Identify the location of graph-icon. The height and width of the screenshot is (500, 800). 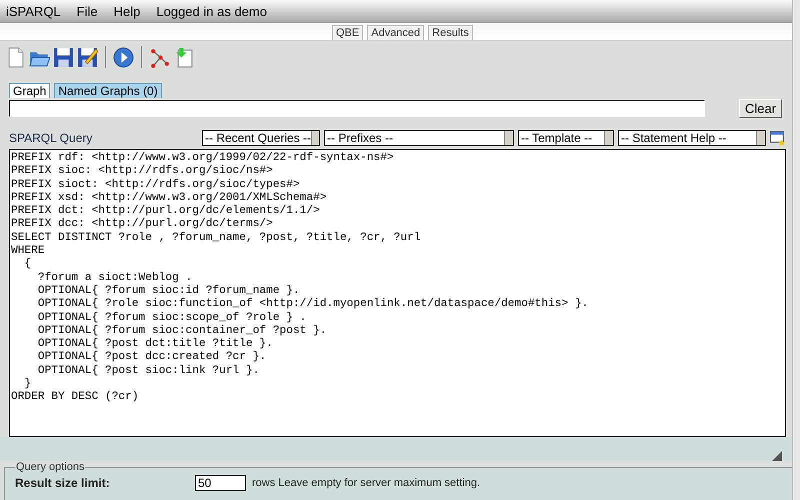
(159, 57).